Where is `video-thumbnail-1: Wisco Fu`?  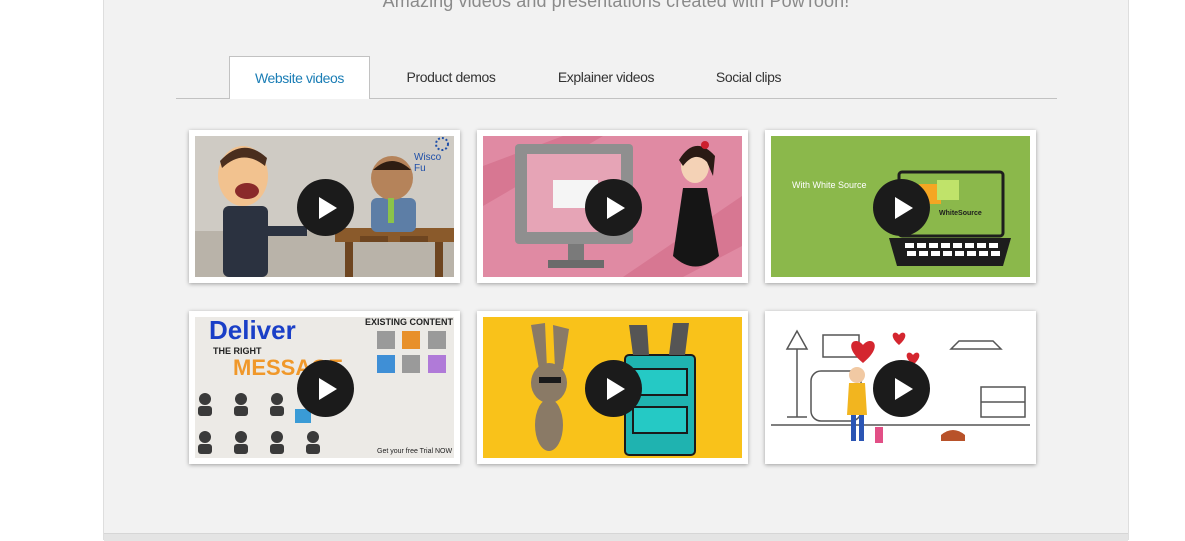
video-thumbnail-1: Wisco Fu is located at coordinates (324, 206).